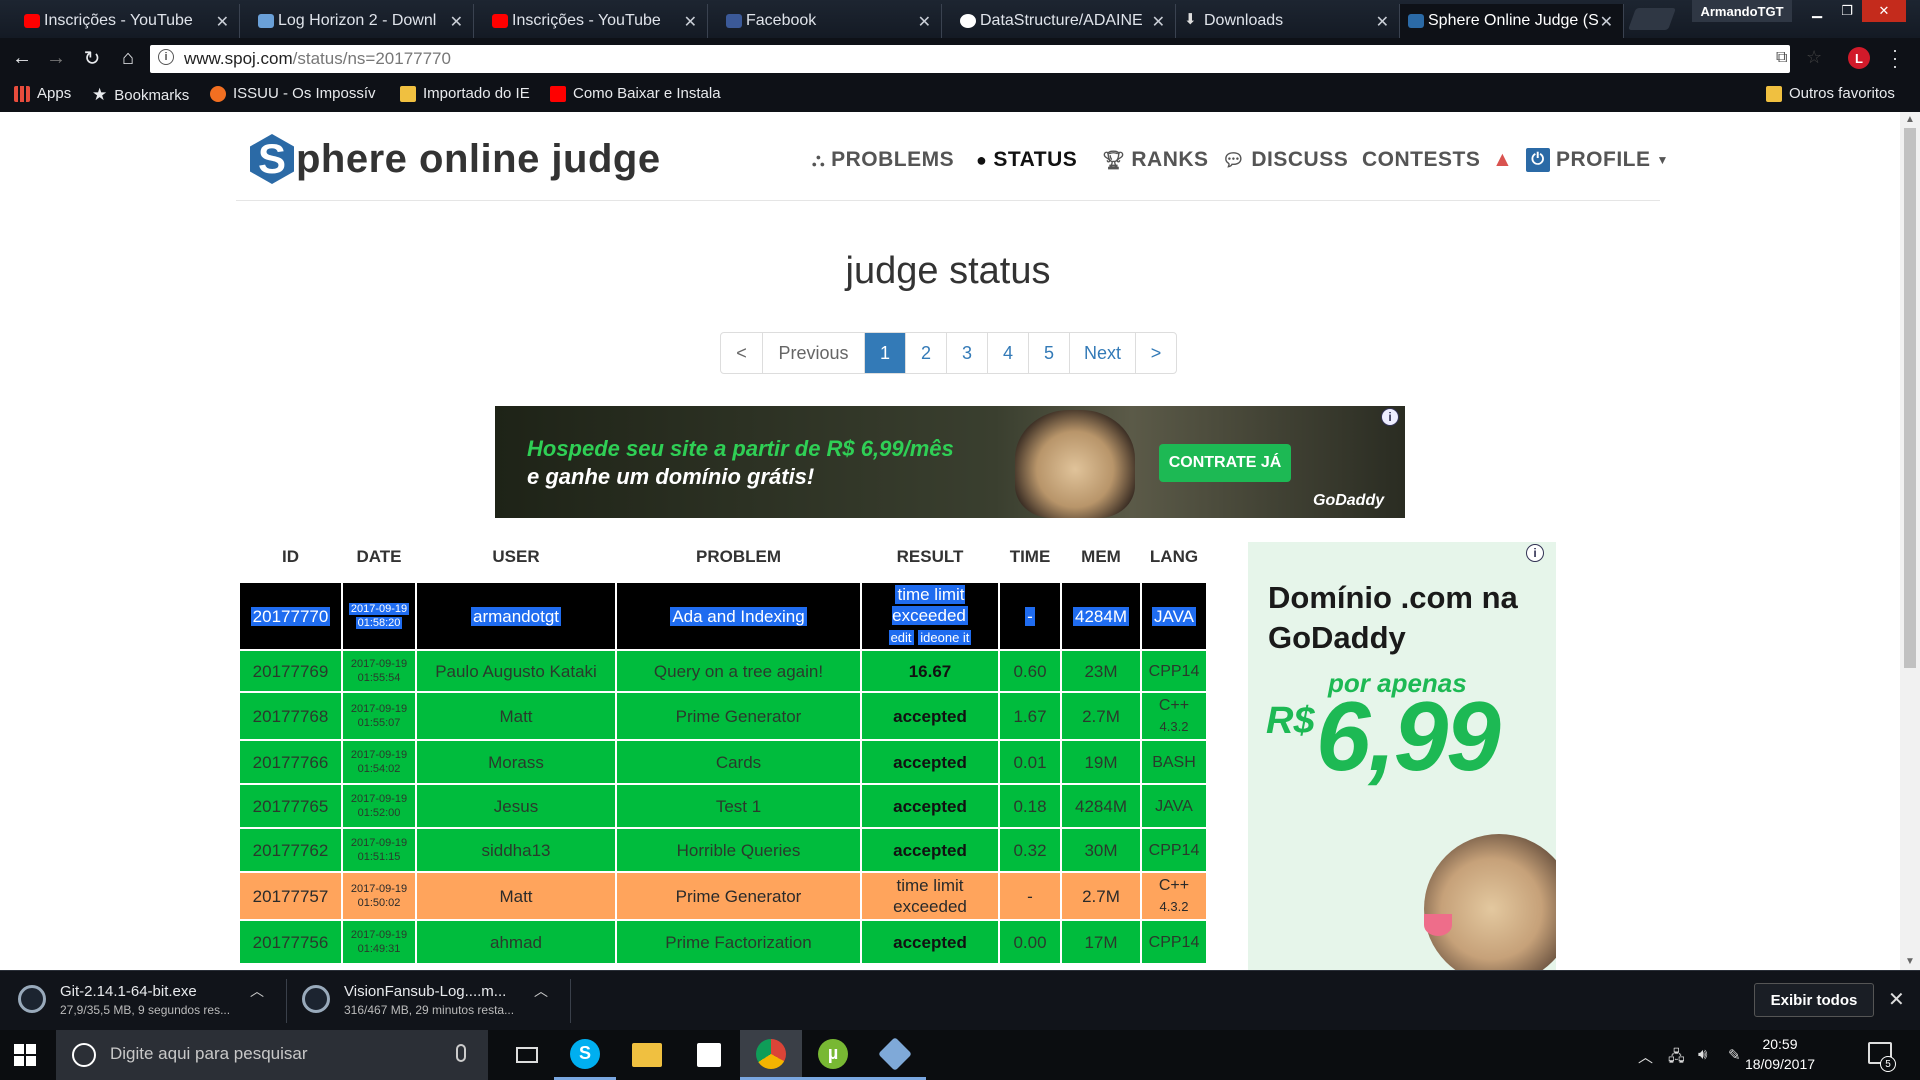 The width and height of the screenshot is (1920, 1080). I want to click on file-explorer-icon, so click(647, 1055).